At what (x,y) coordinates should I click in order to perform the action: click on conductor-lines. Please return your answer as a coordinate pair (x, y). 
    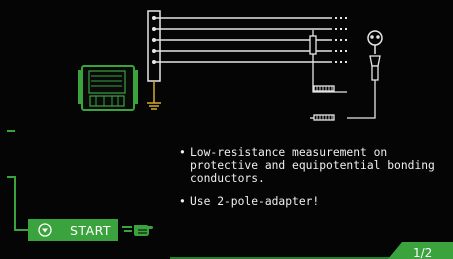
    Looking at the image, I should click on (243, 40).